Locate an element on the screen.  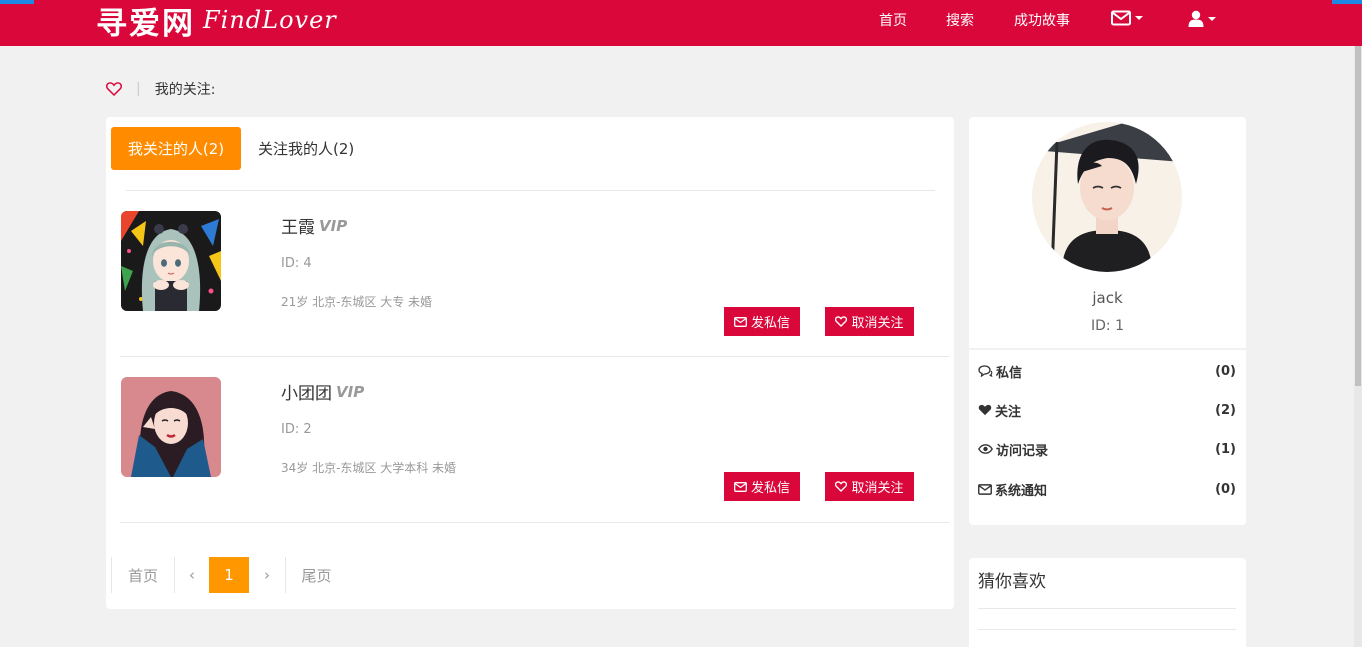
nav-search: 搜索 is located at coordinates (960, 20).